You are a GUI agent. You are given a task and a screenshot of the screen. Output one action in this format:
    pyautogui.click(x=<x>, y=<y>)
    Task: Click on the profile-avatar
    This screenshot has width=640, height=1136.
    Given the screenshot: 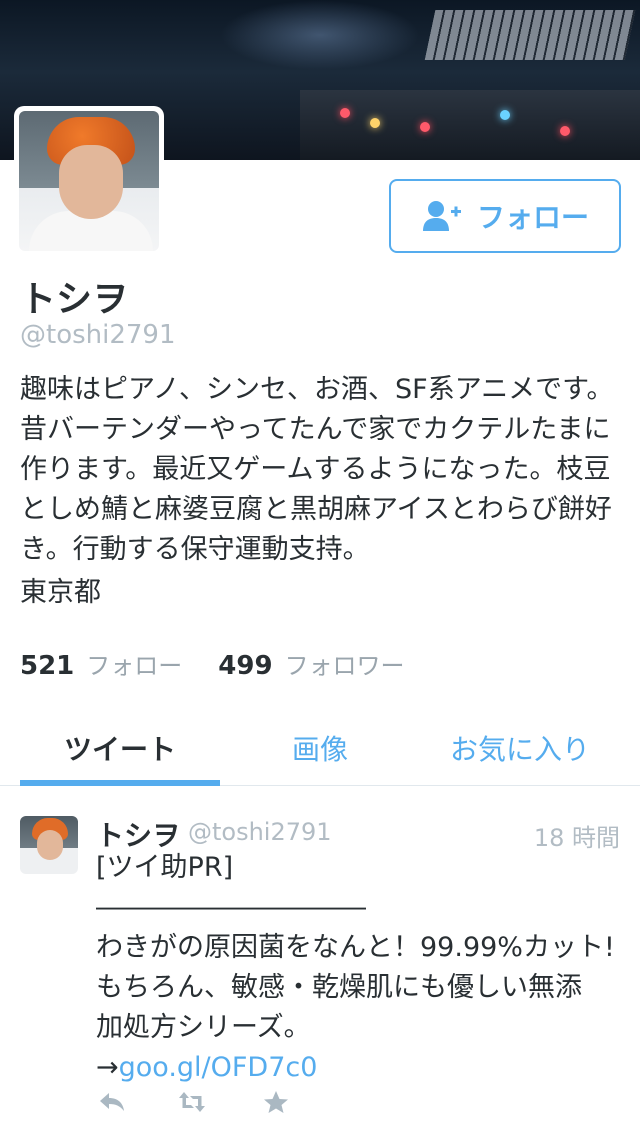 What is the action you would take?
    pyautogui.click(x=89, y=181)
    